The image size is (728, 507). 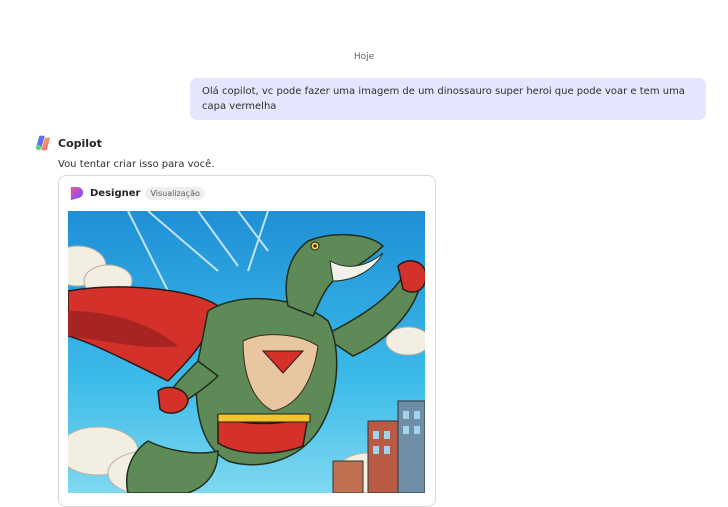 I want to click on designer-card-header: Designer Visualização, so click(x=137, y=193).